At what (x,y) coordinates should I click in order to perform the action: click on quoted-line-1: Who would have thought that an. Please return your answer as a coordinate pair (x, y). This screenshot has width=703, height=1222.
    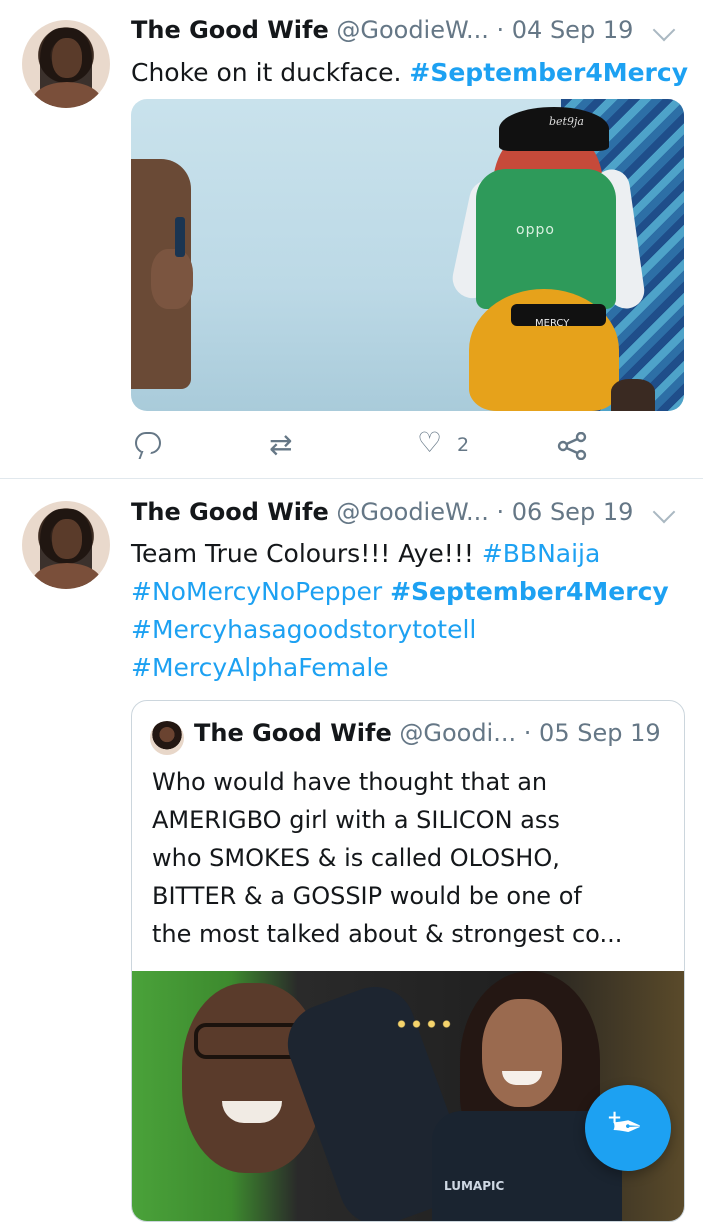
    Looking at the image, I should click on (350, 782).